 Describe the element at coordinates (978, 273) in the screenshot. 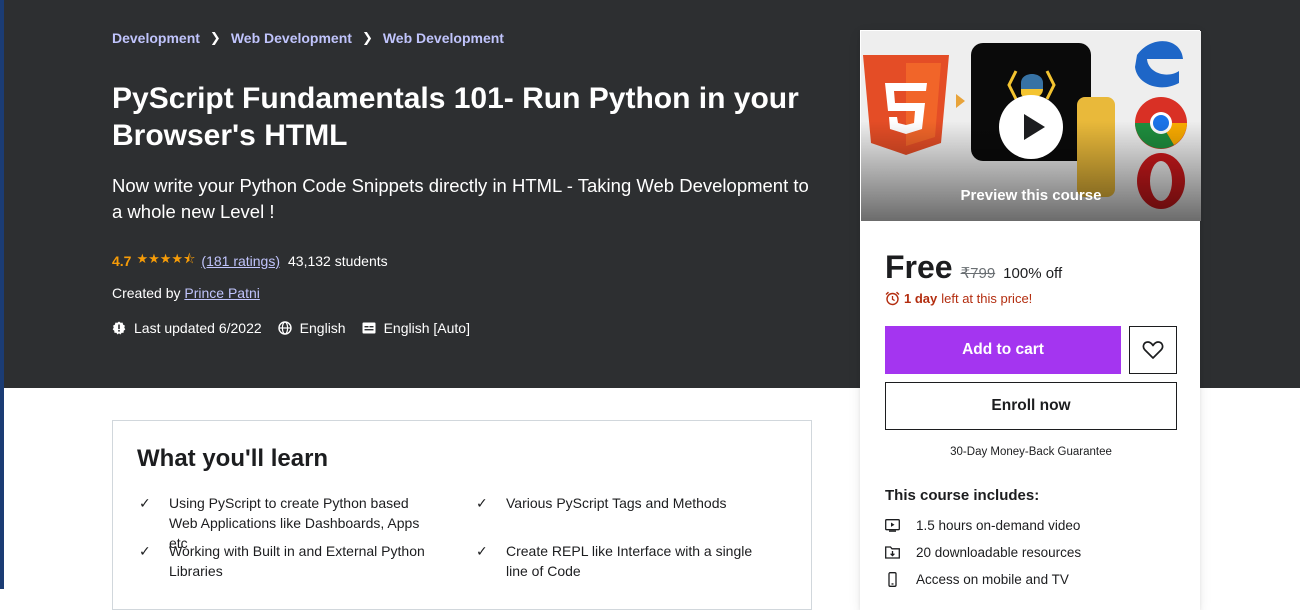

I see `original-price: ₹799` at that location.